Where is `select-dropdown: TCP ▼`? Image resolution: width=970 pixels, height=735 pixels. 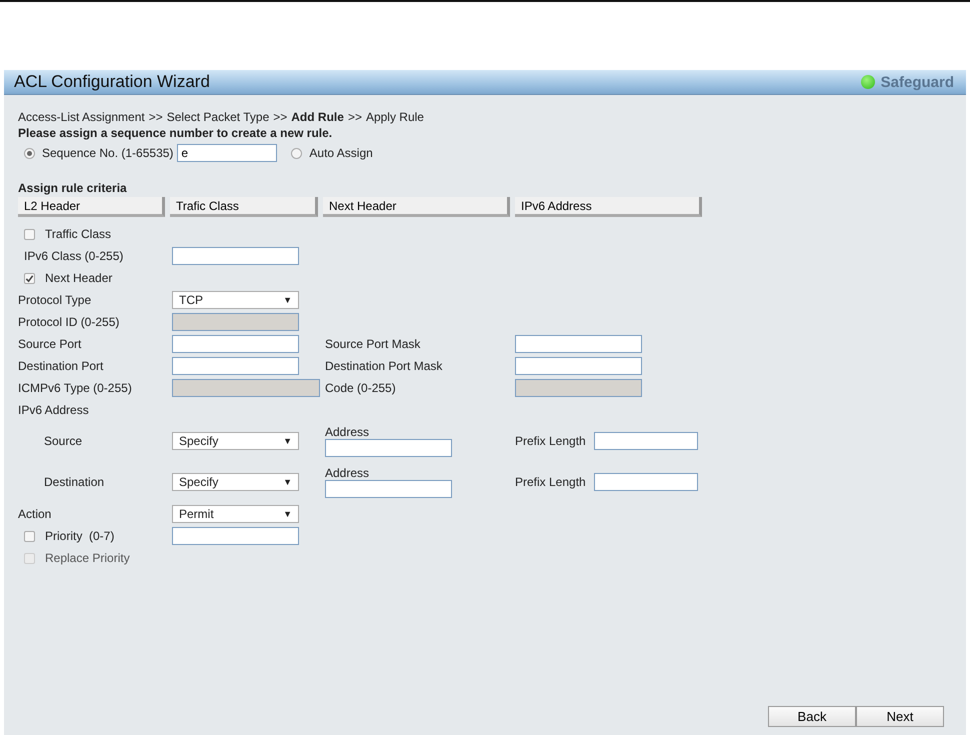 select-dropdown: TCP ▼ is located at coordinates (235, 300).